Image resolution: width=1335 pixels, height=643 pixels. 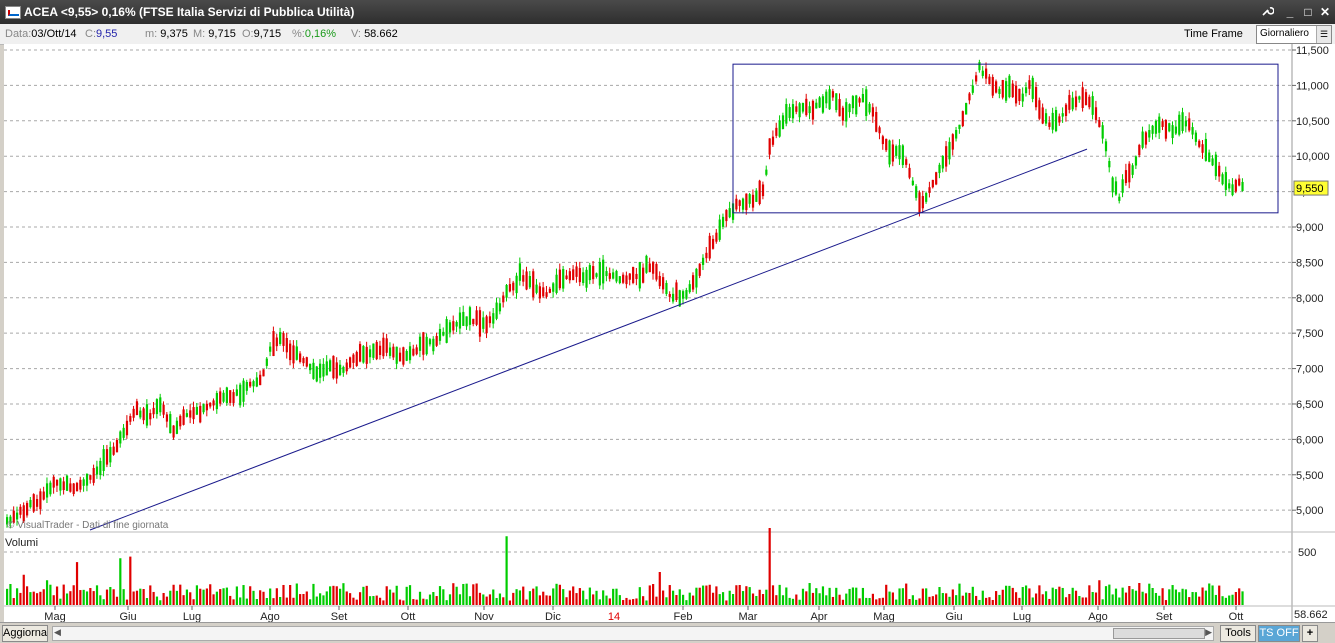 What do you see at coordinates (1159, 633) in the screenshot?
I see `scroll-thumb` at bounding box center [1159, 633].